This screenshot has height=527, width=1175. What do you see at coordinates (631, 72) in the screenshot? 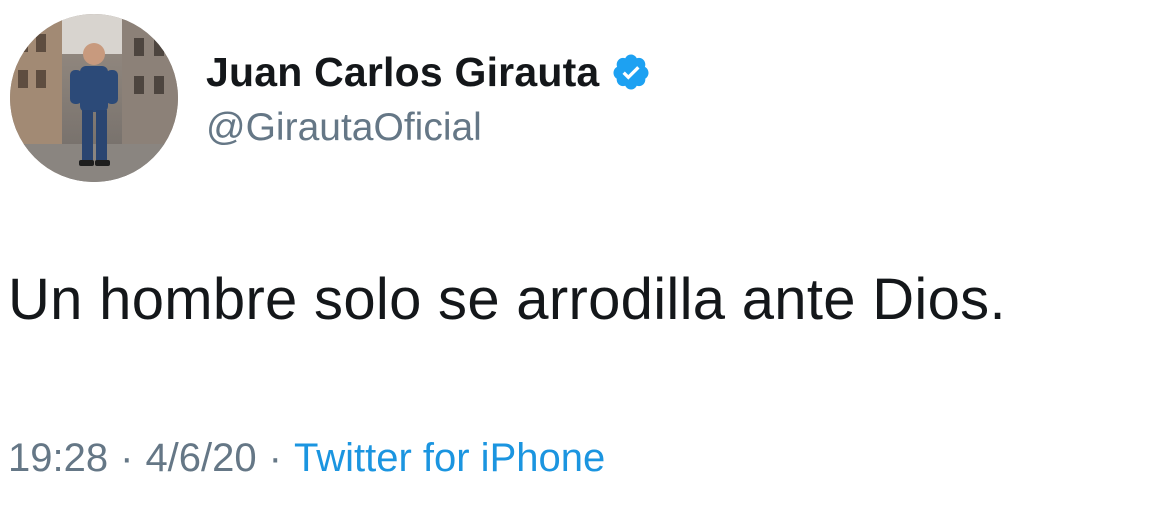
I see `verified-badge-icon` at bounding box center [631, 72].